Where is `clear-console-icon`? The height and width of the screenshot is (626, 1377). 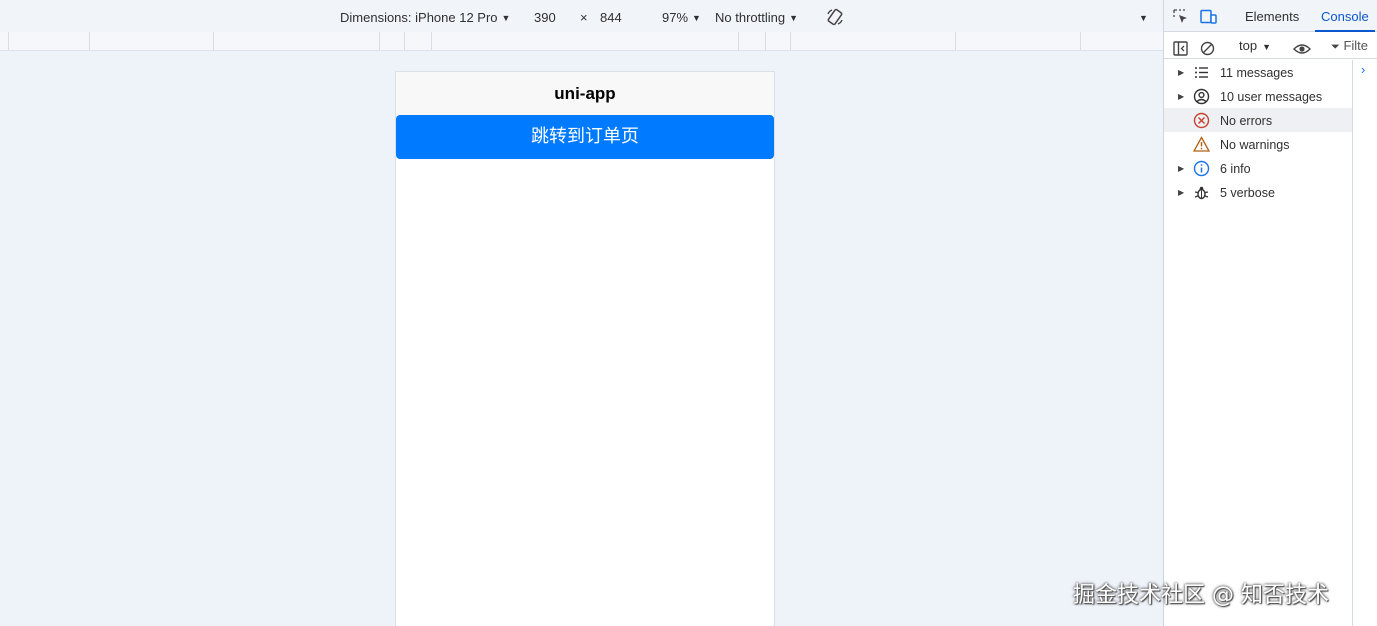
clear-console-icon is located at coordinates (1207, 47).